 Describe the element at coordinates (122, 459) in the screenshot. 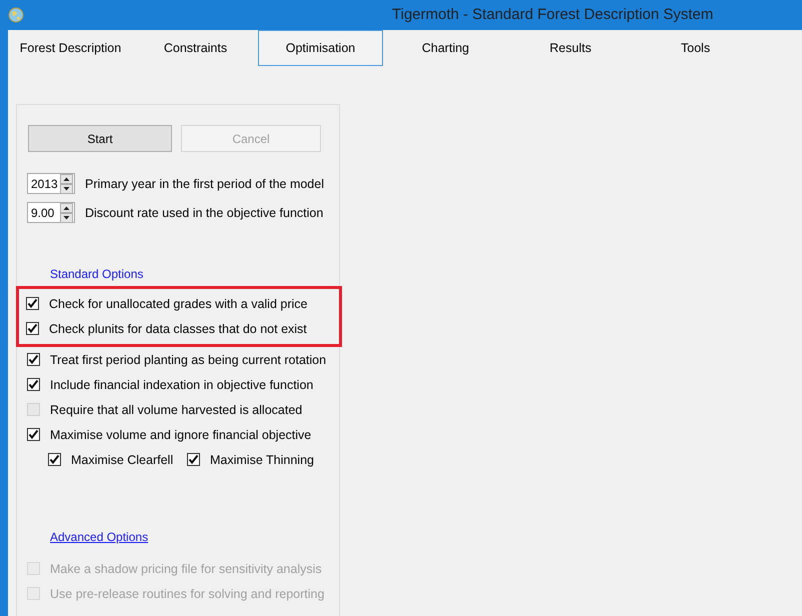

I see `checkbox-label: Maximise Clearfell` at that location.